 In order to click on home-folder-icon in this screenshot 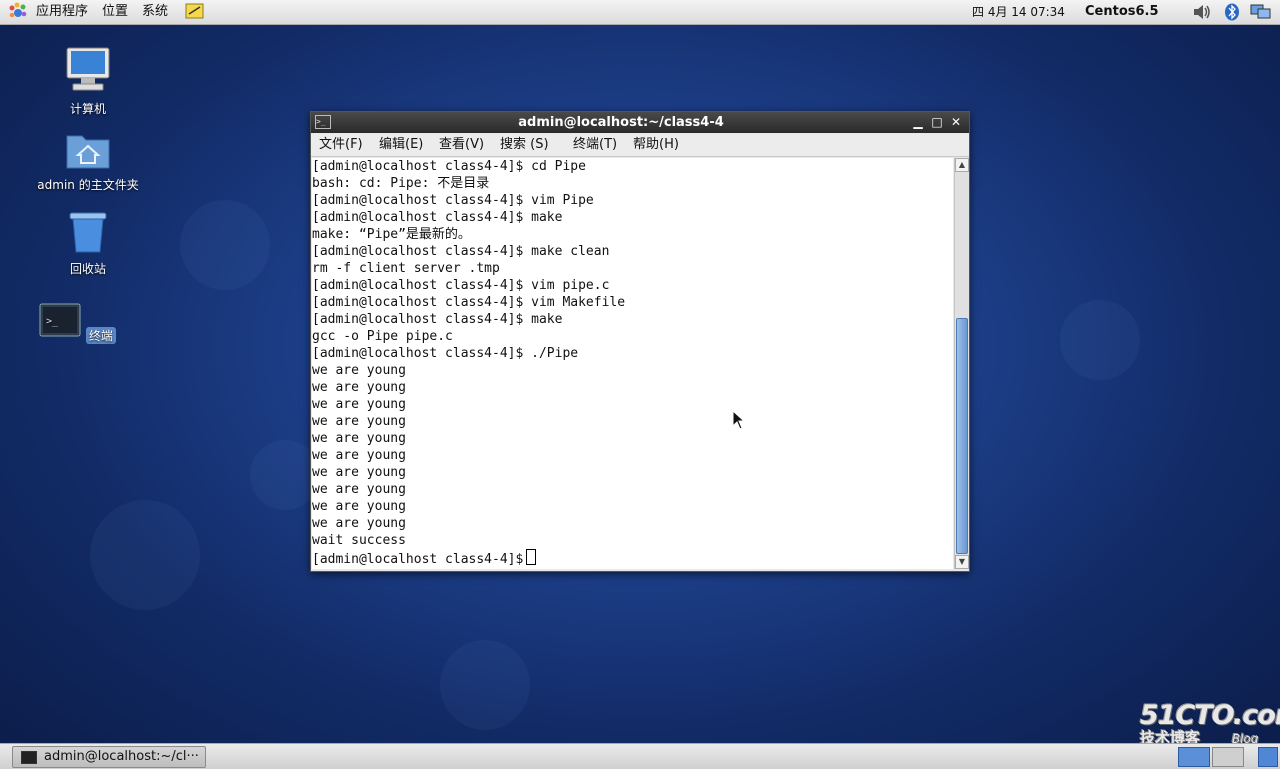, I will do `click(88, 152)`.